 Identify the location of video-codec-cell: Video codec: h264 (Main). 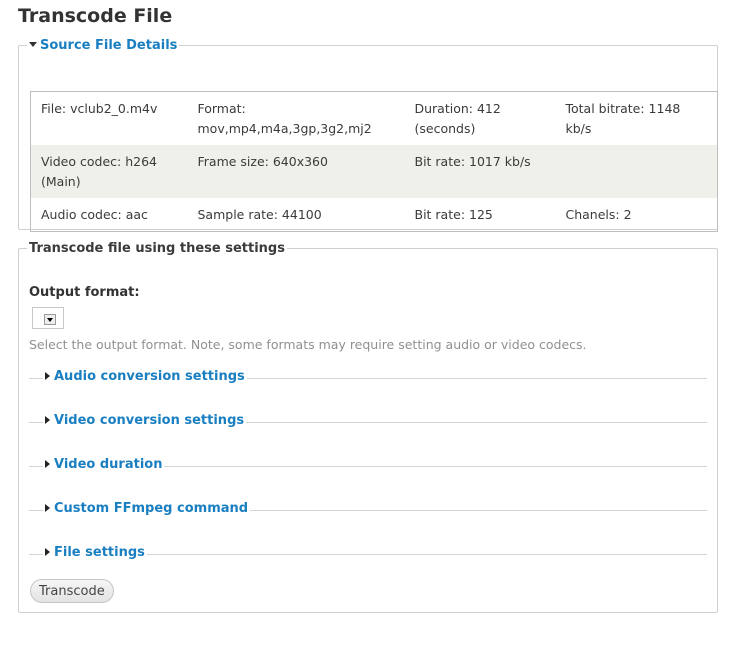
(109, 171).